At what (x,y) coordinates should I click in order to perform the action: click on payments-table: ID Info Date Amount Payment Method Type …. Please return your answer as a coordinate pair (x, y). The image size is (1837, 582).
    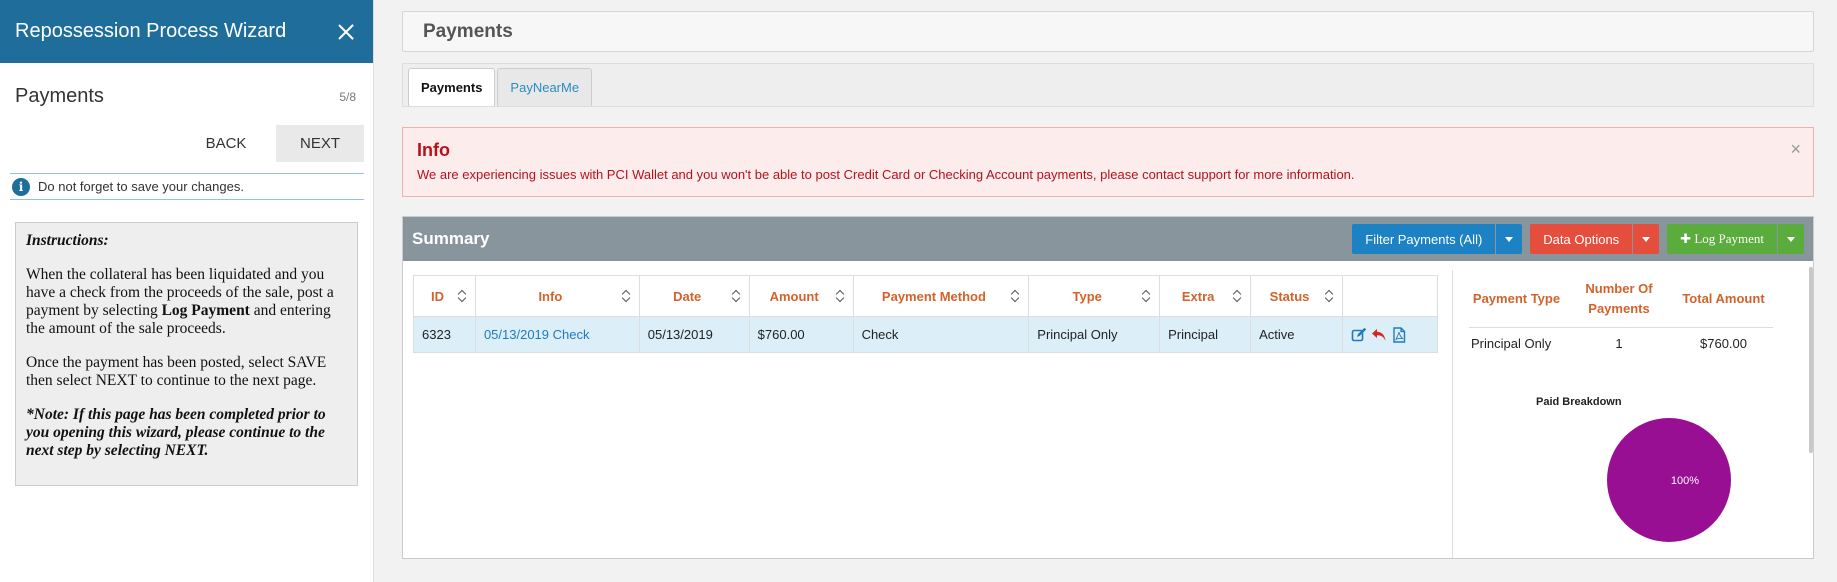
    Looking at the image, I should click on (926, 314).